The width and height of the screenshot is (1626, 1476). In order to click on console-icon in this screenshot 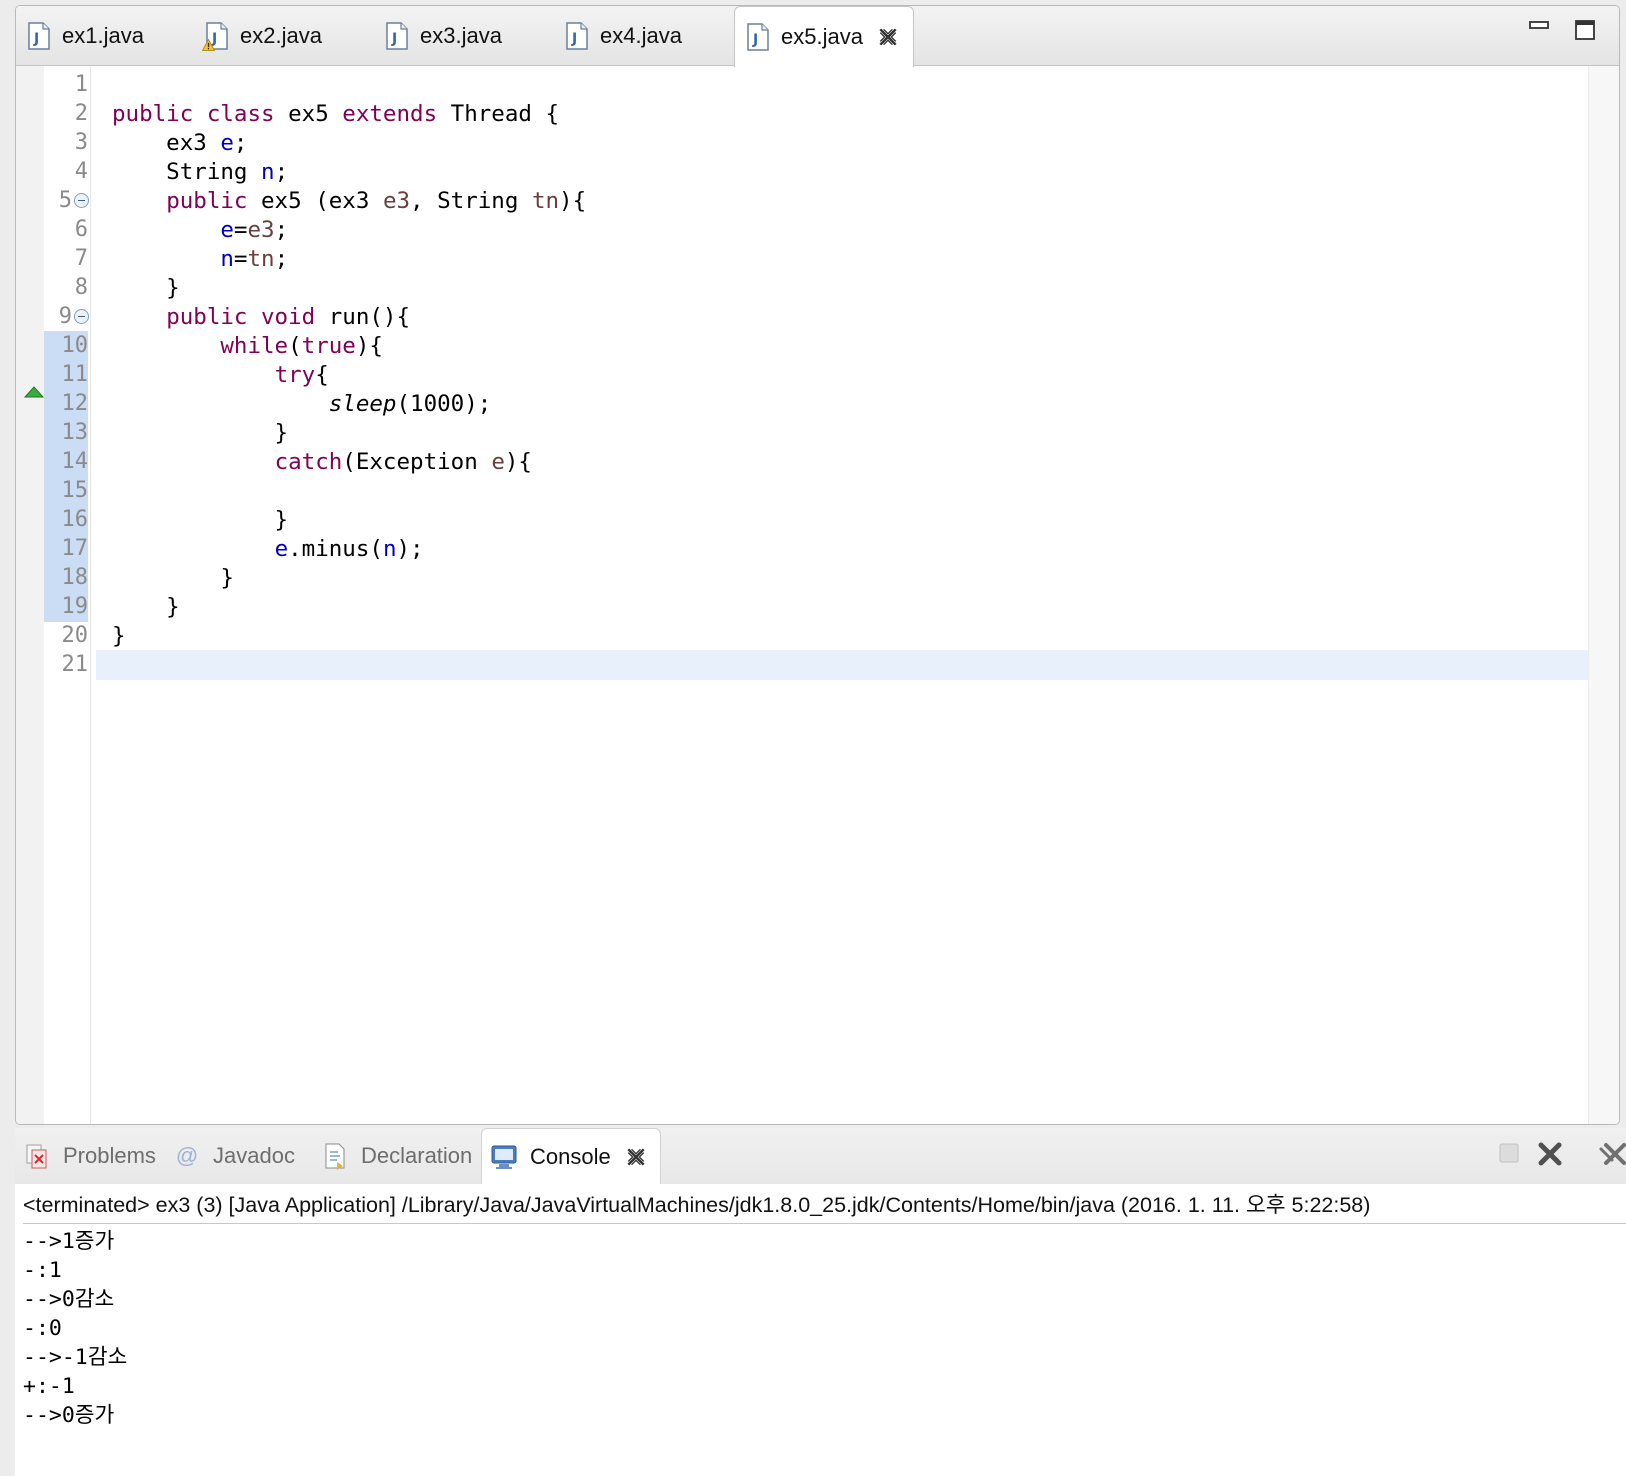, I will do `click(504, 1157)`.